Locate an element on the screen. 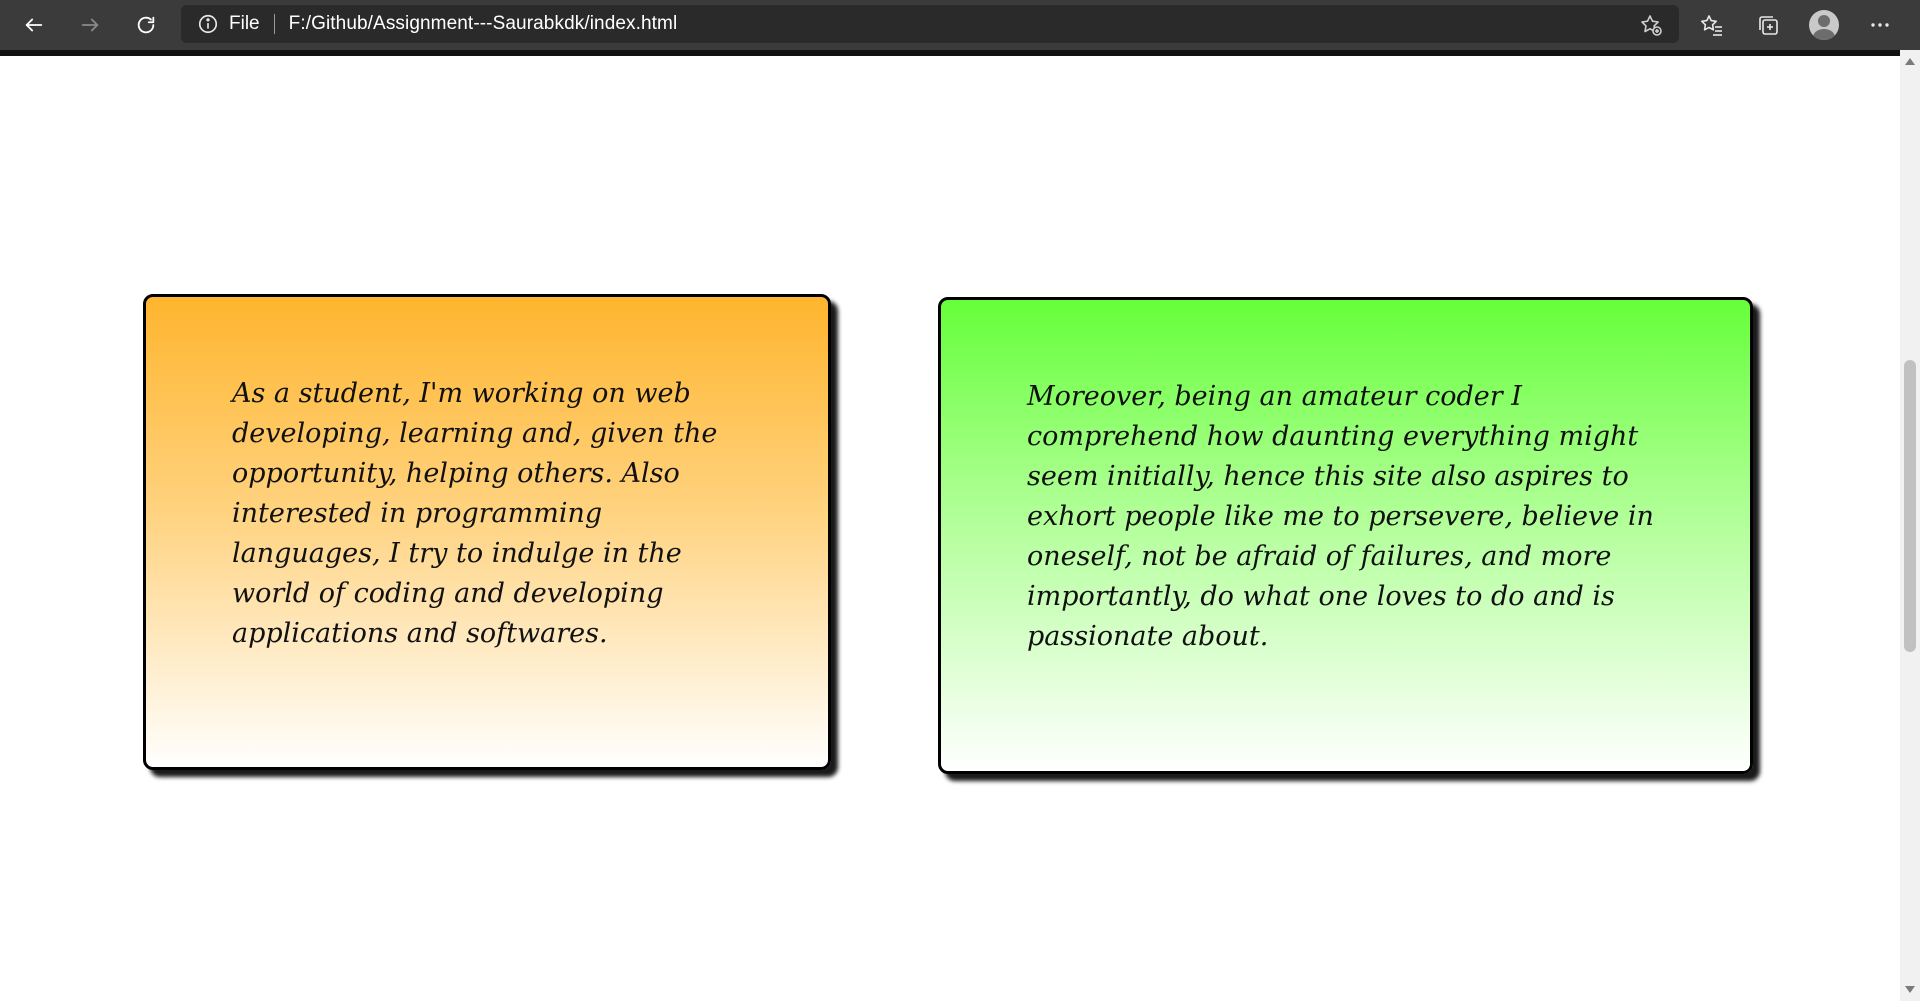 The height and width of the screenshot is (1001, 1920). favorites-icon is located at coordinates (1711, 25).